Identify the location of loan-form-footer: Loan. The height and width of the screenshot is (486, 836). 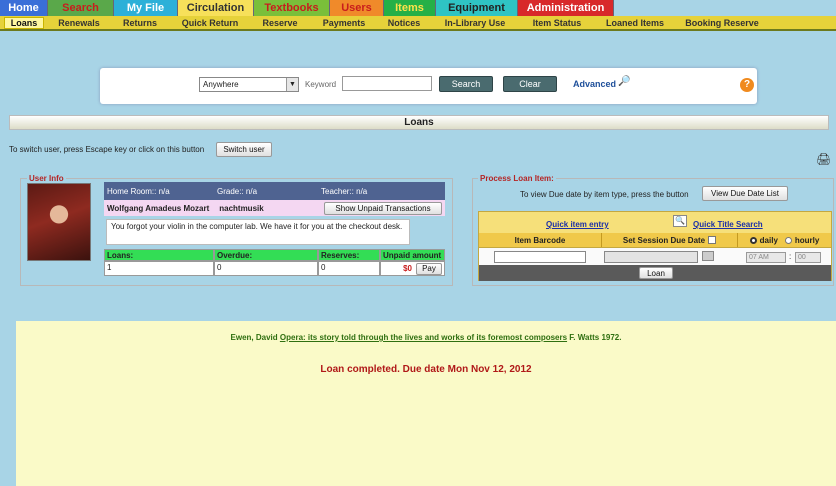
(655, 273).